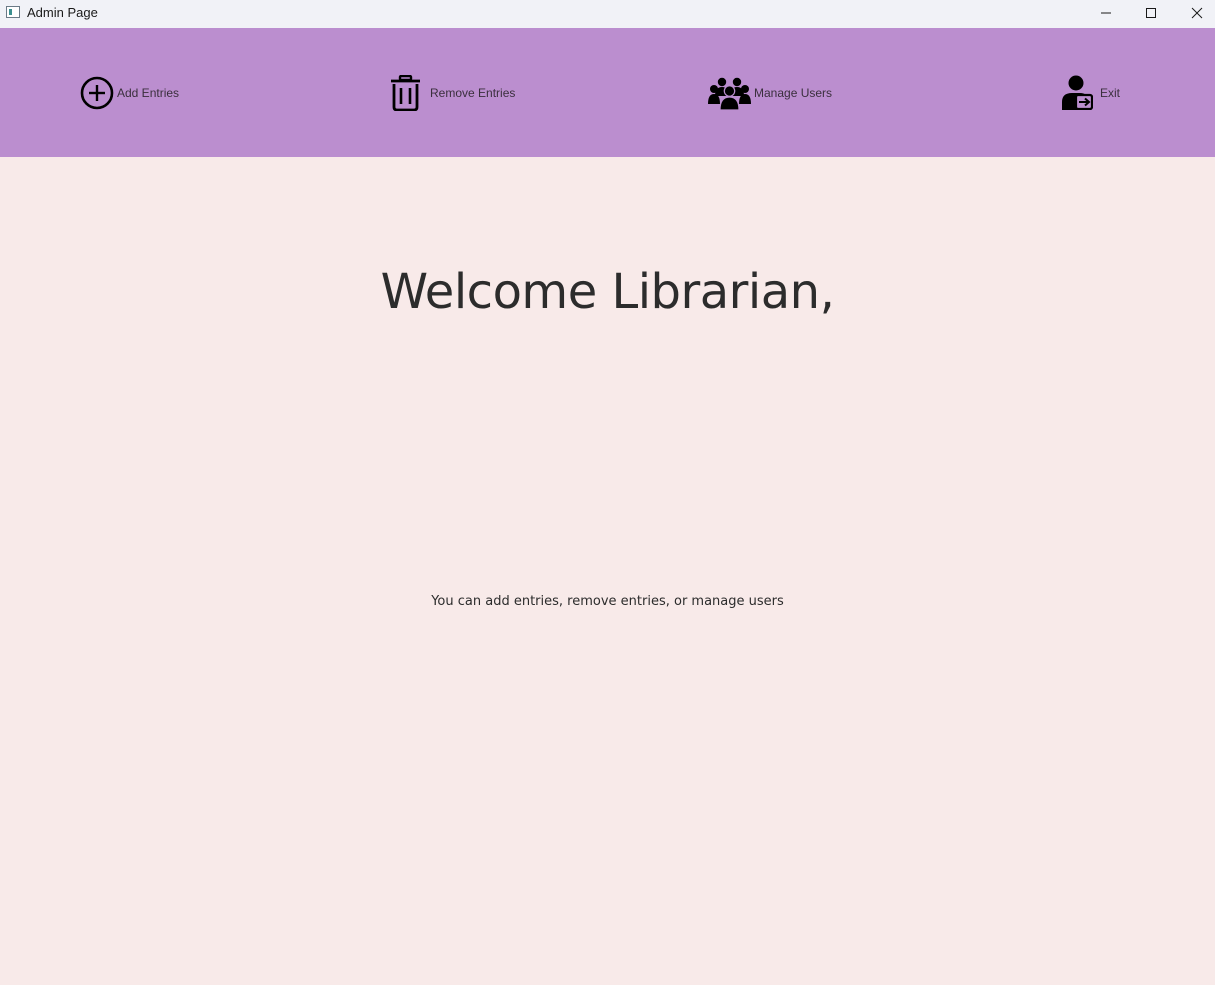  I want to click on minimize-icon, so click(1106, 13).